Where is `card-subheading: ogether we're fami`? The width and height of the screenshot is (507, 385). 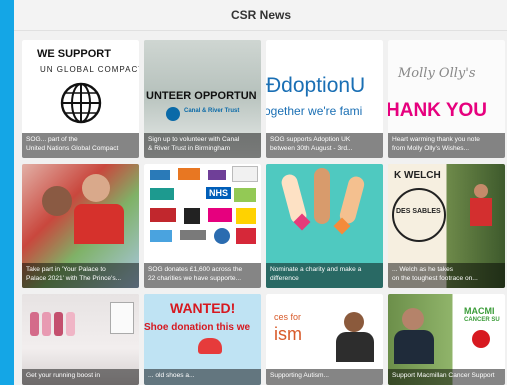
card-subheading: ogether we're fami is located at coordinates (314, 111).